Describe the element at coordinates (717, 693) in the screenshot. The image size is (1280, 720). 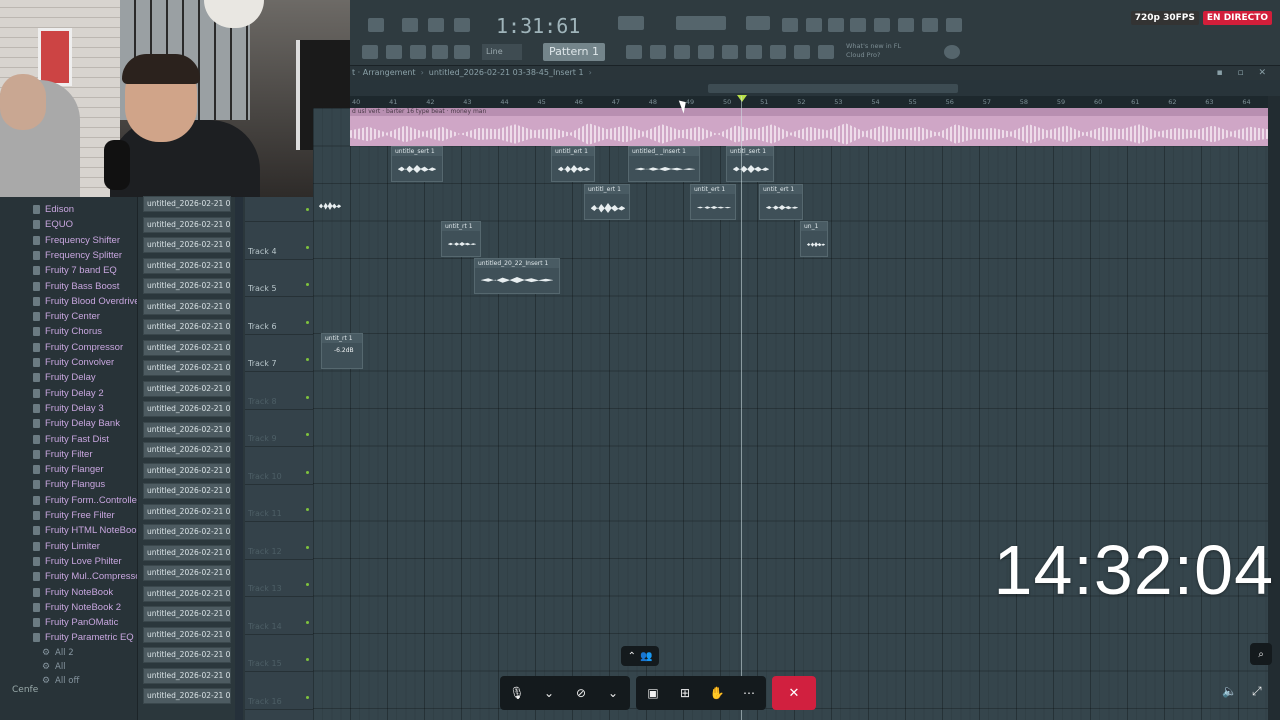
I see `raise-hand-icon: ✋` at that location.